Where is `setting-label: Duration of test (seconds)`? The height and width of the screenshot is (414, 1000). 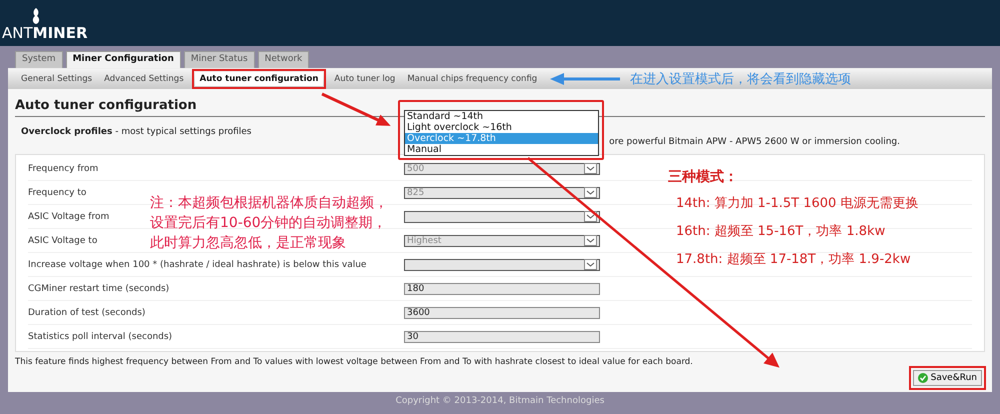
setting-label: Duration of test (seconds) is located at coordinates (87, 313).